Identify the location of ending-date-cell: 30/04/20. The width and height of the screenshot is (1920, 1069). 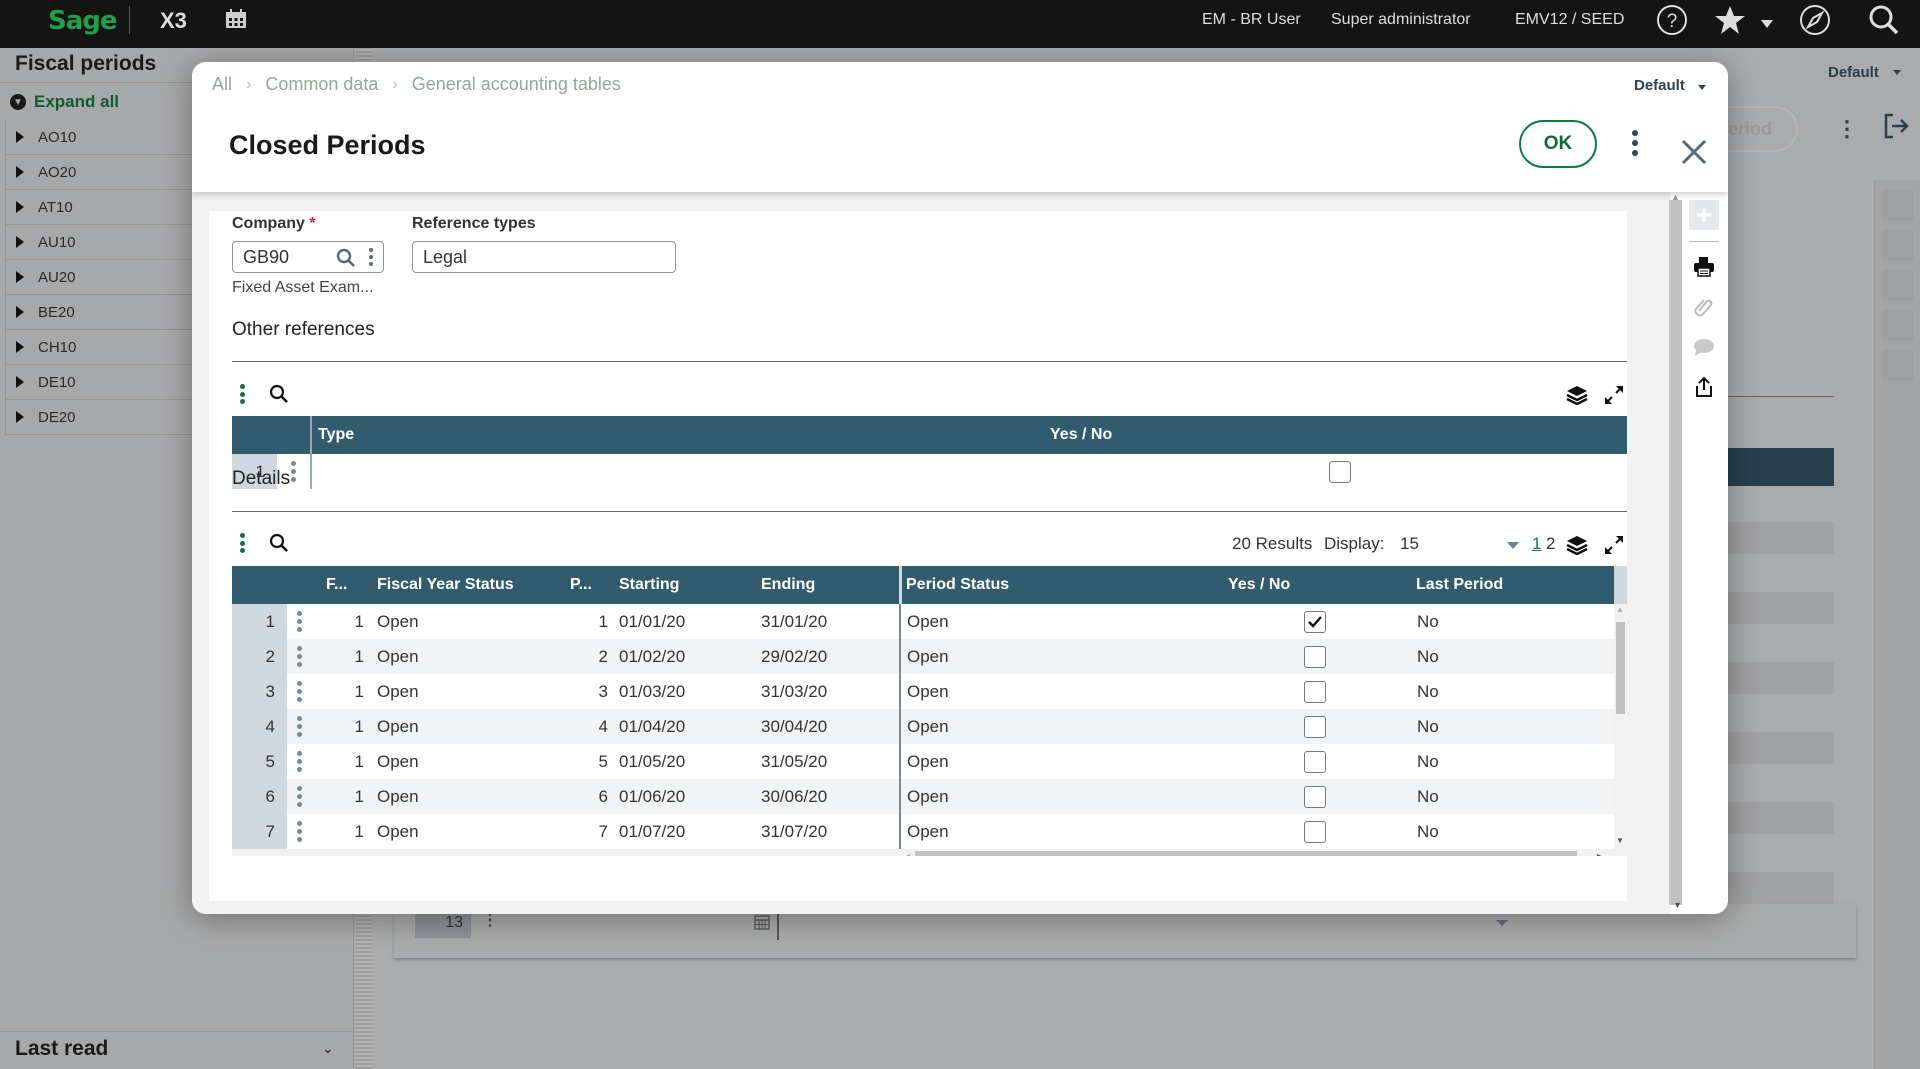
(794, 726).